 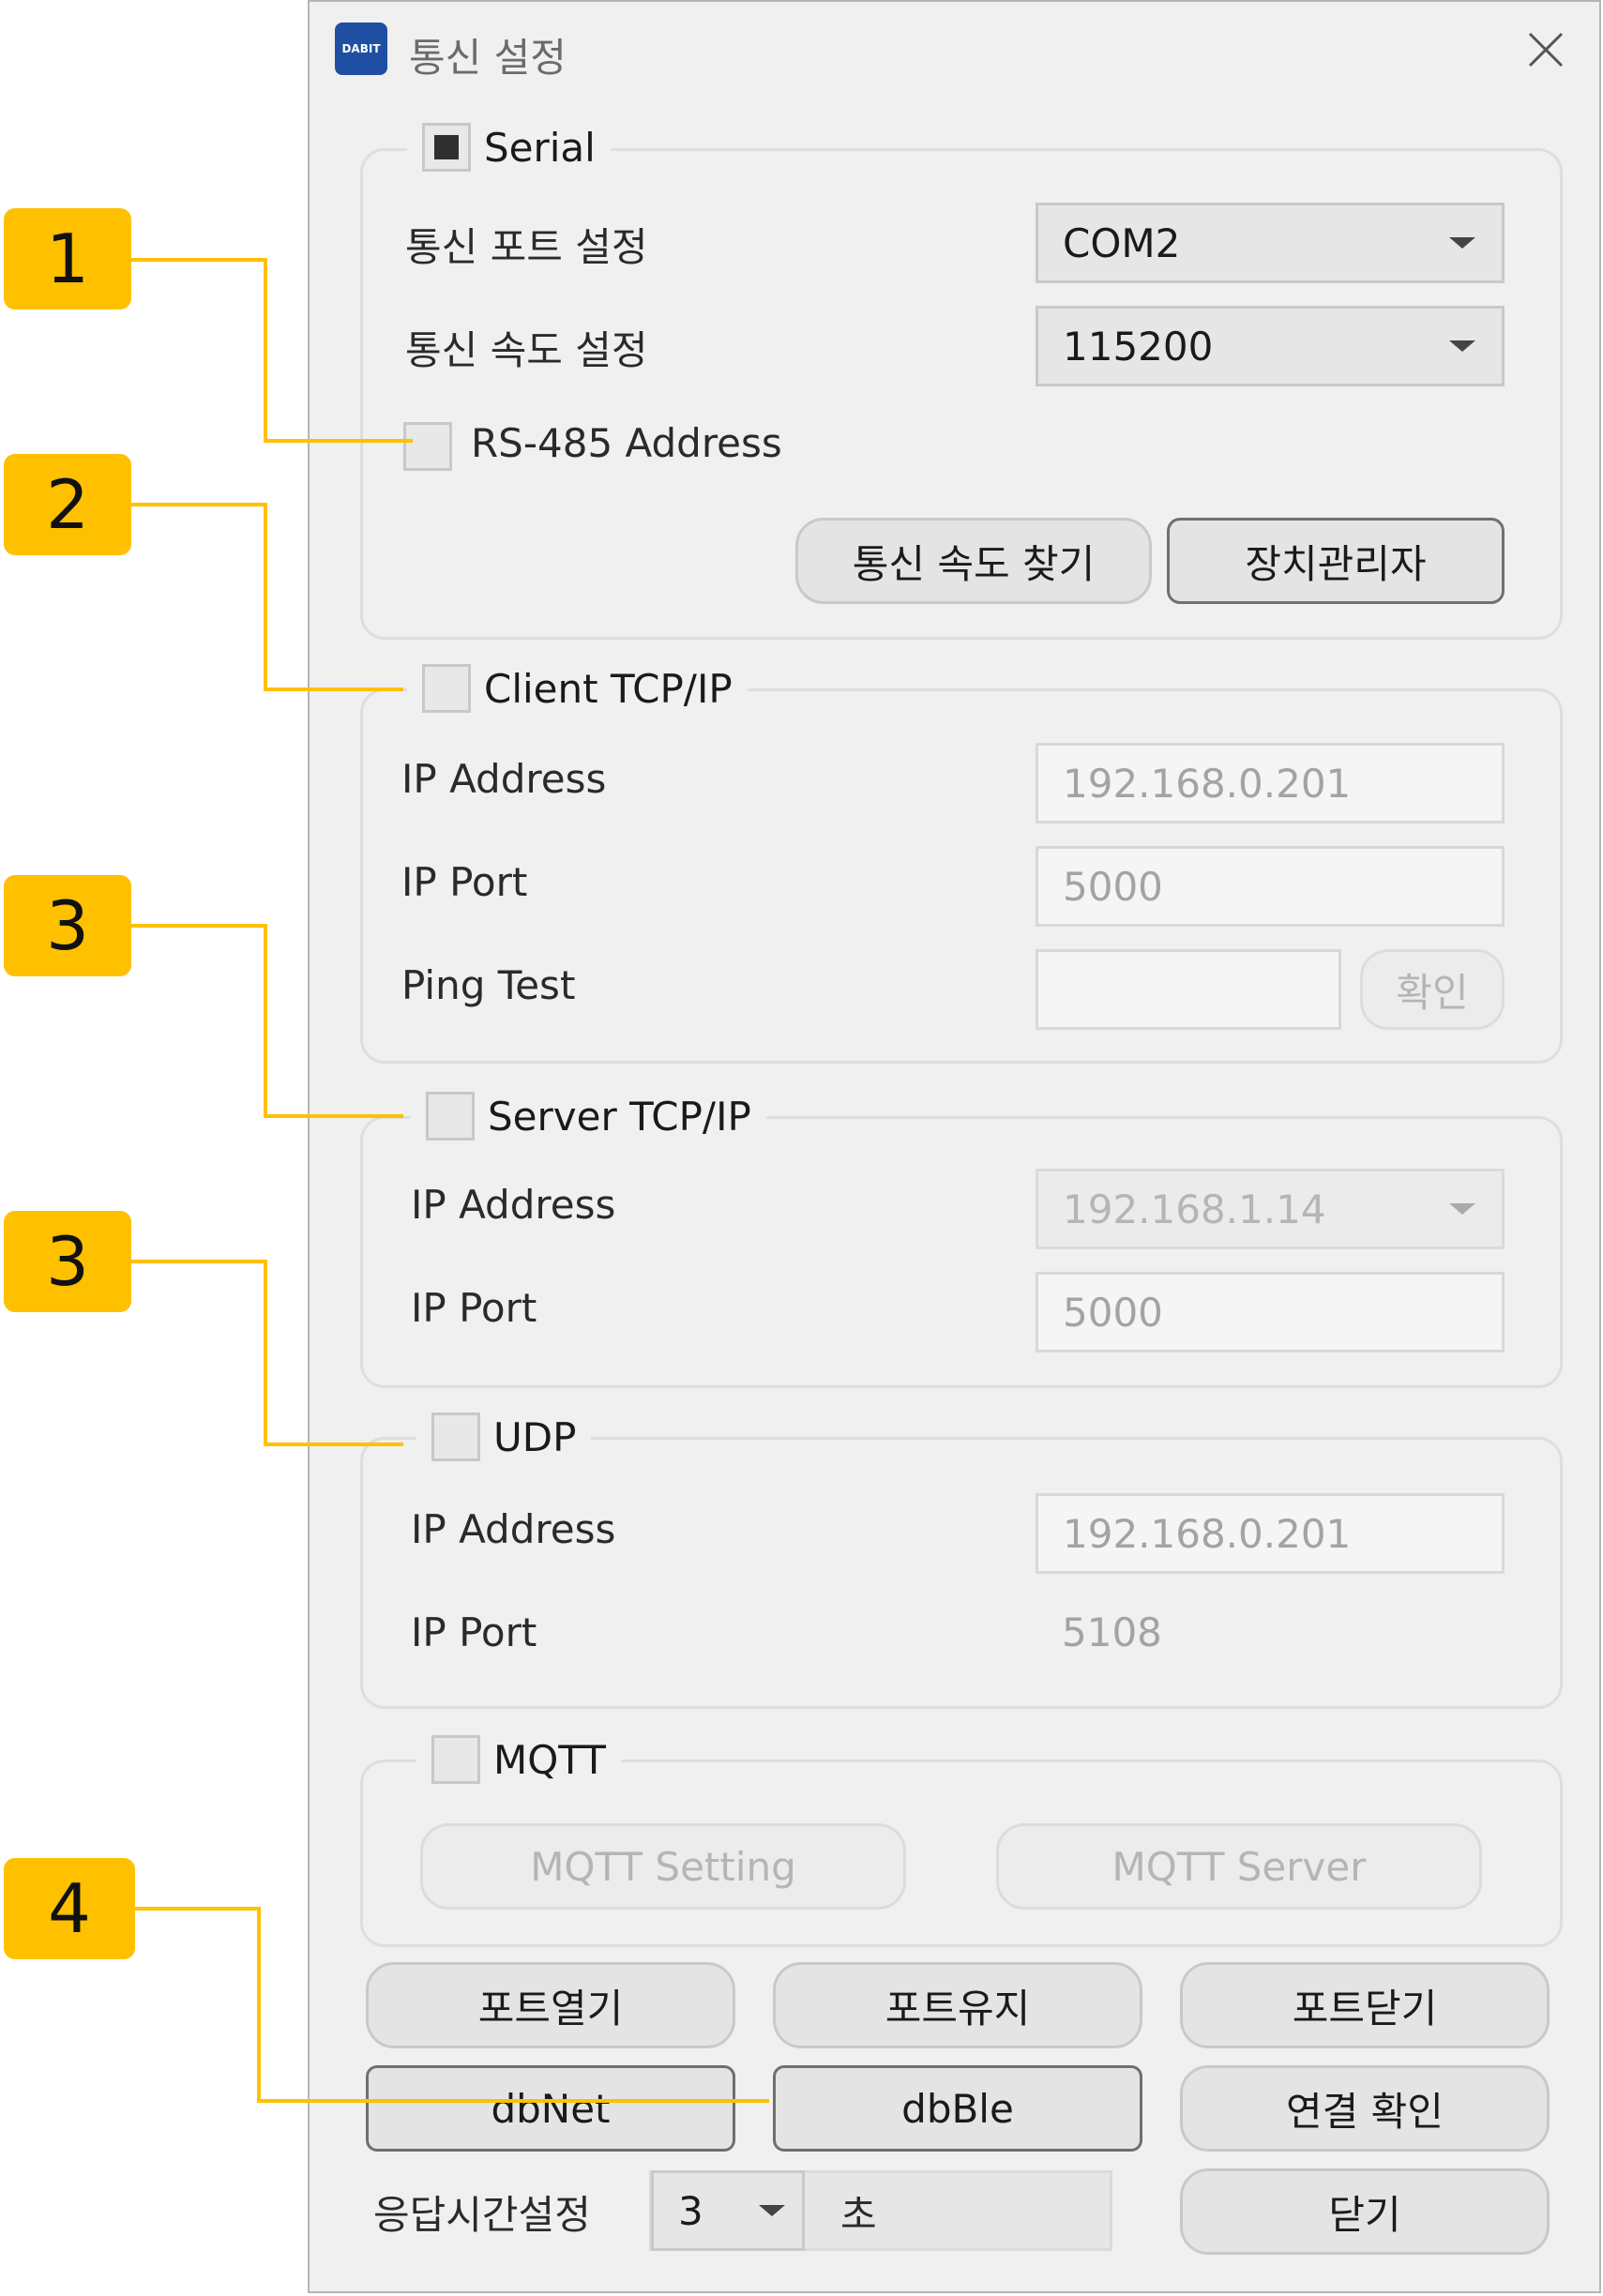 What do you see at coordinates (1113, 886) in the screenshot?
I see `client-port-value: 5000` at bounding box center [1113, 886].